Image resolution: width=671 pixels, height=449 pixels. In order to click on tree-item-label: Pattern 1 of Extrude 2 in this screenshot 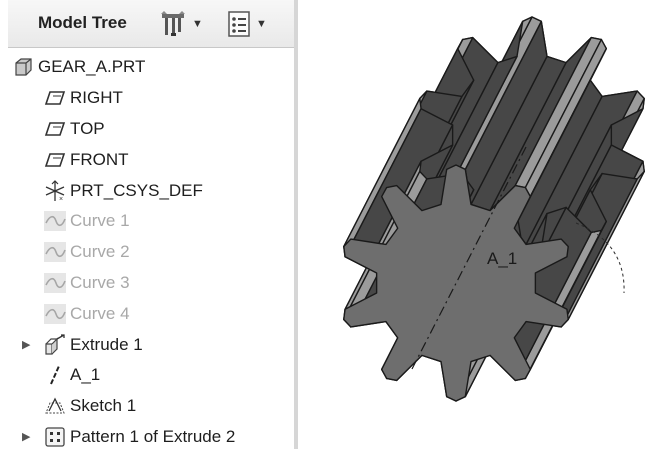, I will do `click(153, 436)`.